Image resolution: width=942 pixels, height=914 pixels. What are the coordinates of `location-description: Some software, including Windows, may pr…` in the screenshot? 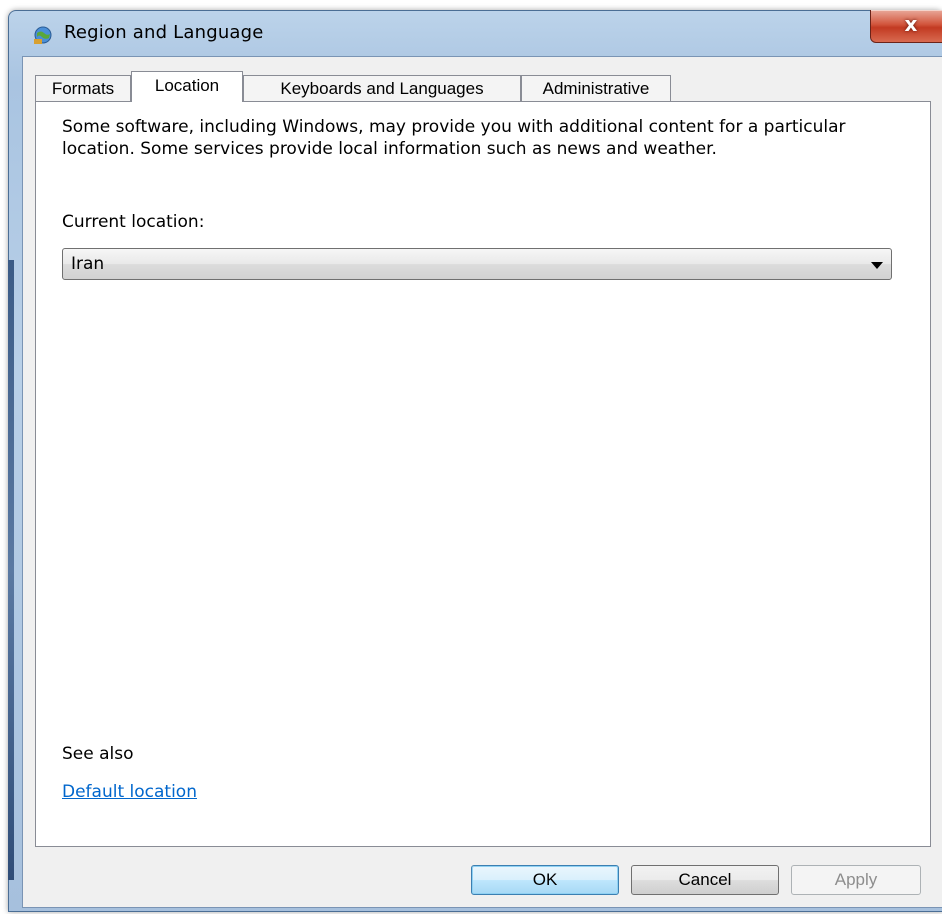 It's located at (454, 138).